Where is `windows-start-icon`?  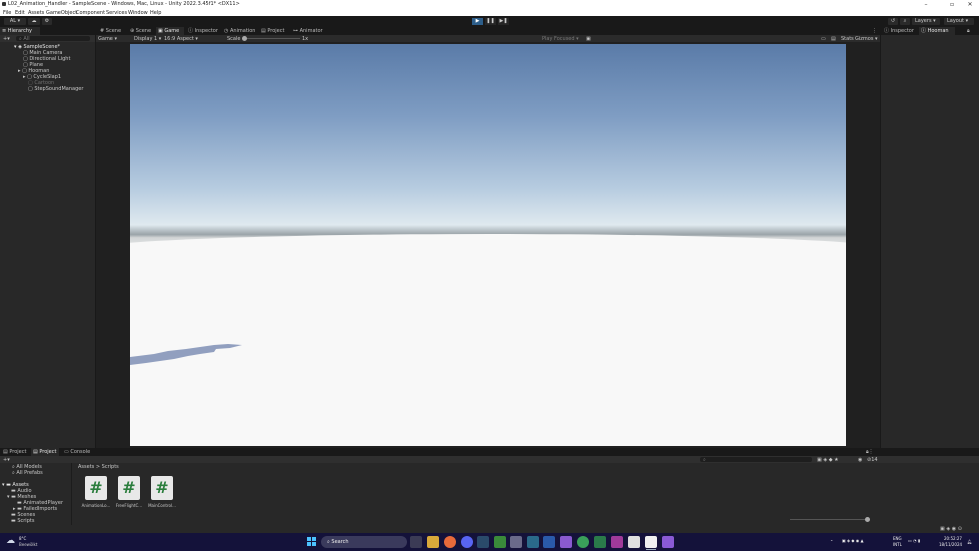 windows-start-icon is located at coordinates (312, 542).